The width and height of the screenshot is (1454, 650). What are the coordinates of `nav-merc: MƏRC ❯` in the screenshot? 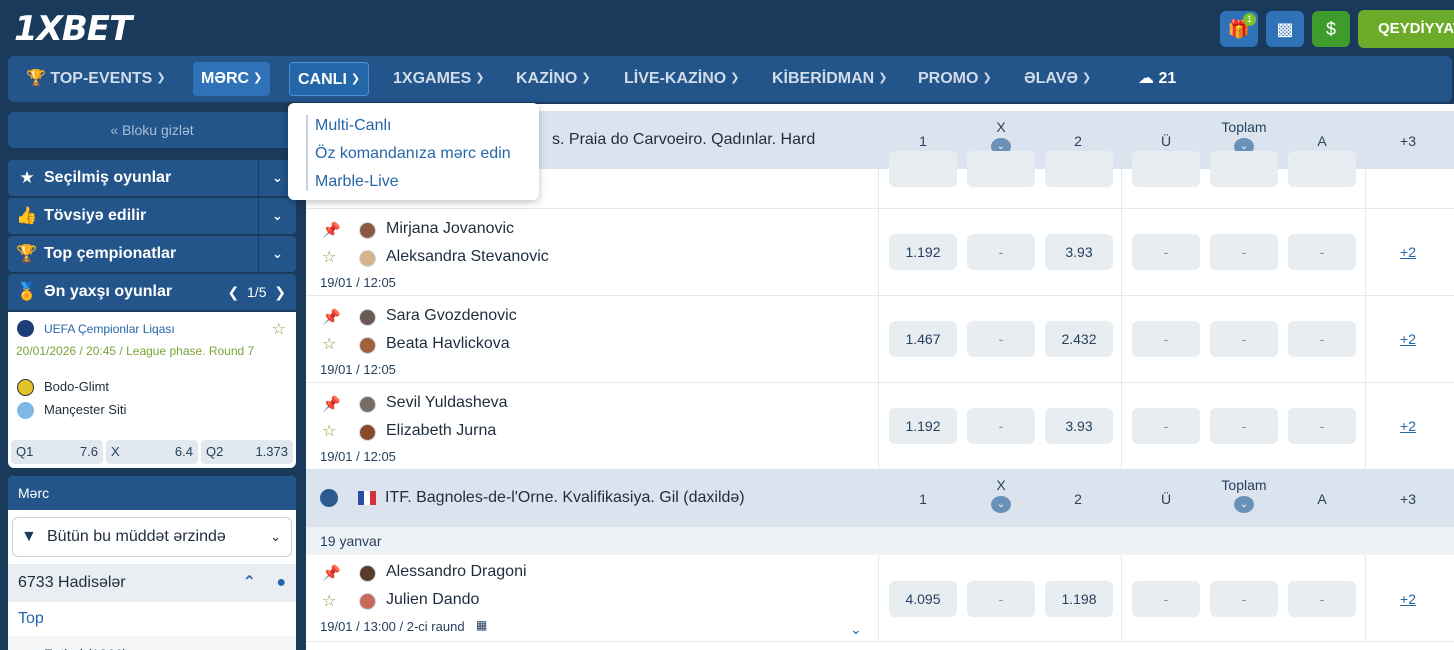 It's located at (232, 79).